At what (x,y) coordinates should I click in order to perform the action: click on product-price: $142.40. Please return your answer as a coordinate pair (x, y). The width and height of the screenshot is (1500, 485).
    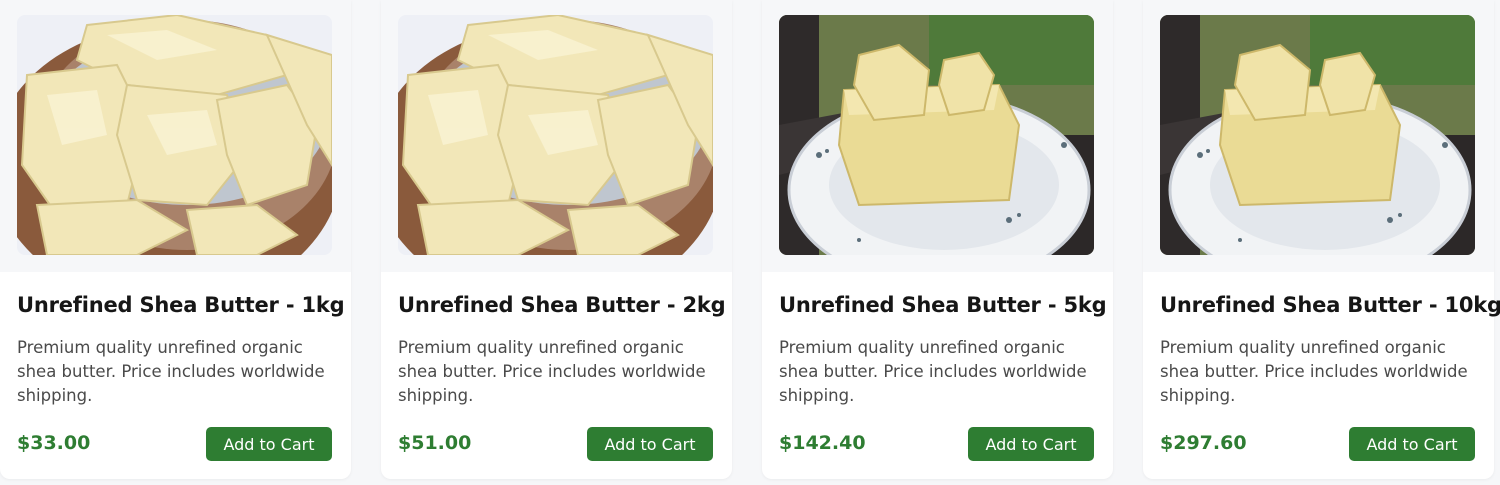
    Looking at the image, I should click on (822, 443).